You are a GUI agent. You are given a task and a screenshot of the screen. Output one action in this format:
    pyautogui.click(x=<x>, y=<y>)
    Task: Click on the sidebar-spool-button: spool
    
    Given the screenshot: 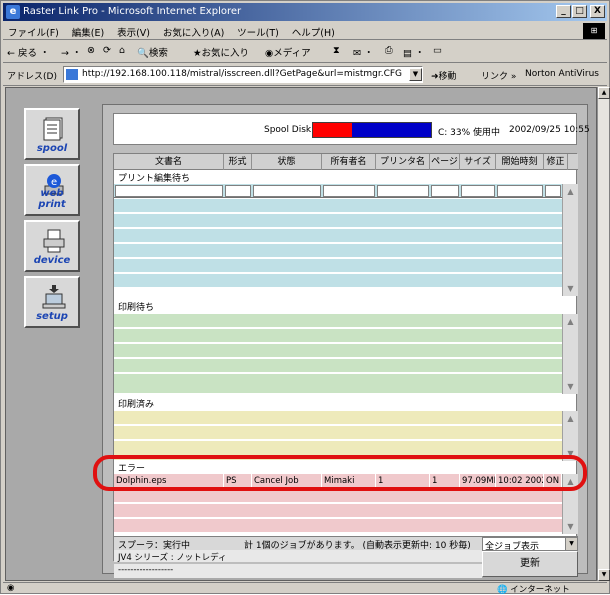 What is the action you would take?
    pyautogui.click(x=52, y=134)
    